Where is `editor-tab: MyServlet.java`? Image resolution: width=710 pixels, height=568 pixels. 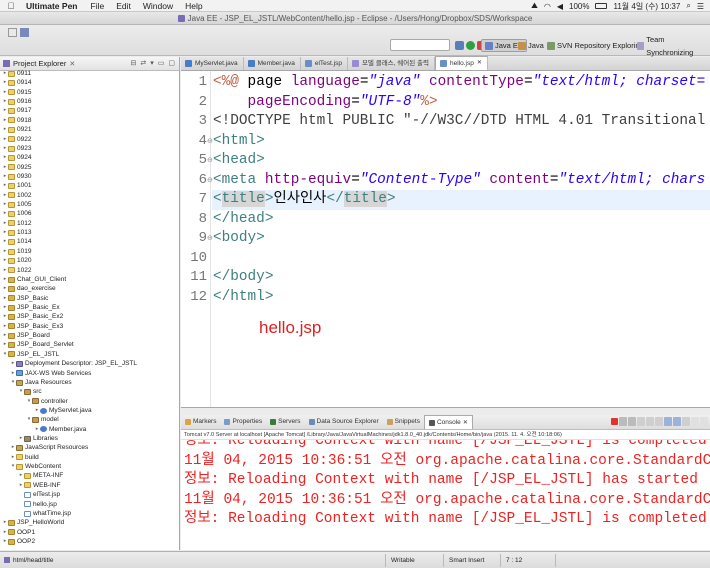
editor-tab: MyServlet.java is located at coordinates (212, 63).